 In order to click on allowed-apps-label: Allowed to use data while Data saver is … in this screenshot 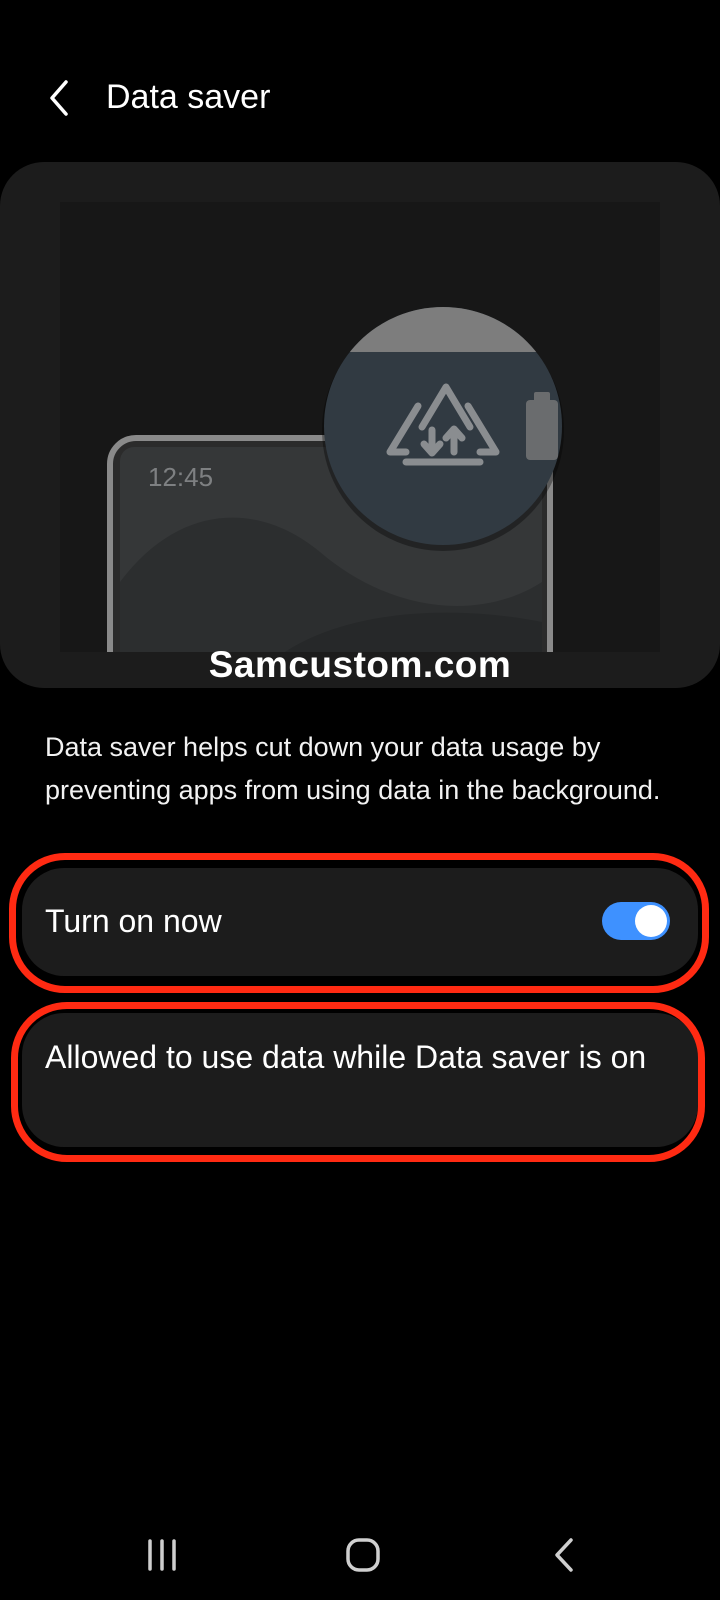, I will do `click(346, 1057)`.